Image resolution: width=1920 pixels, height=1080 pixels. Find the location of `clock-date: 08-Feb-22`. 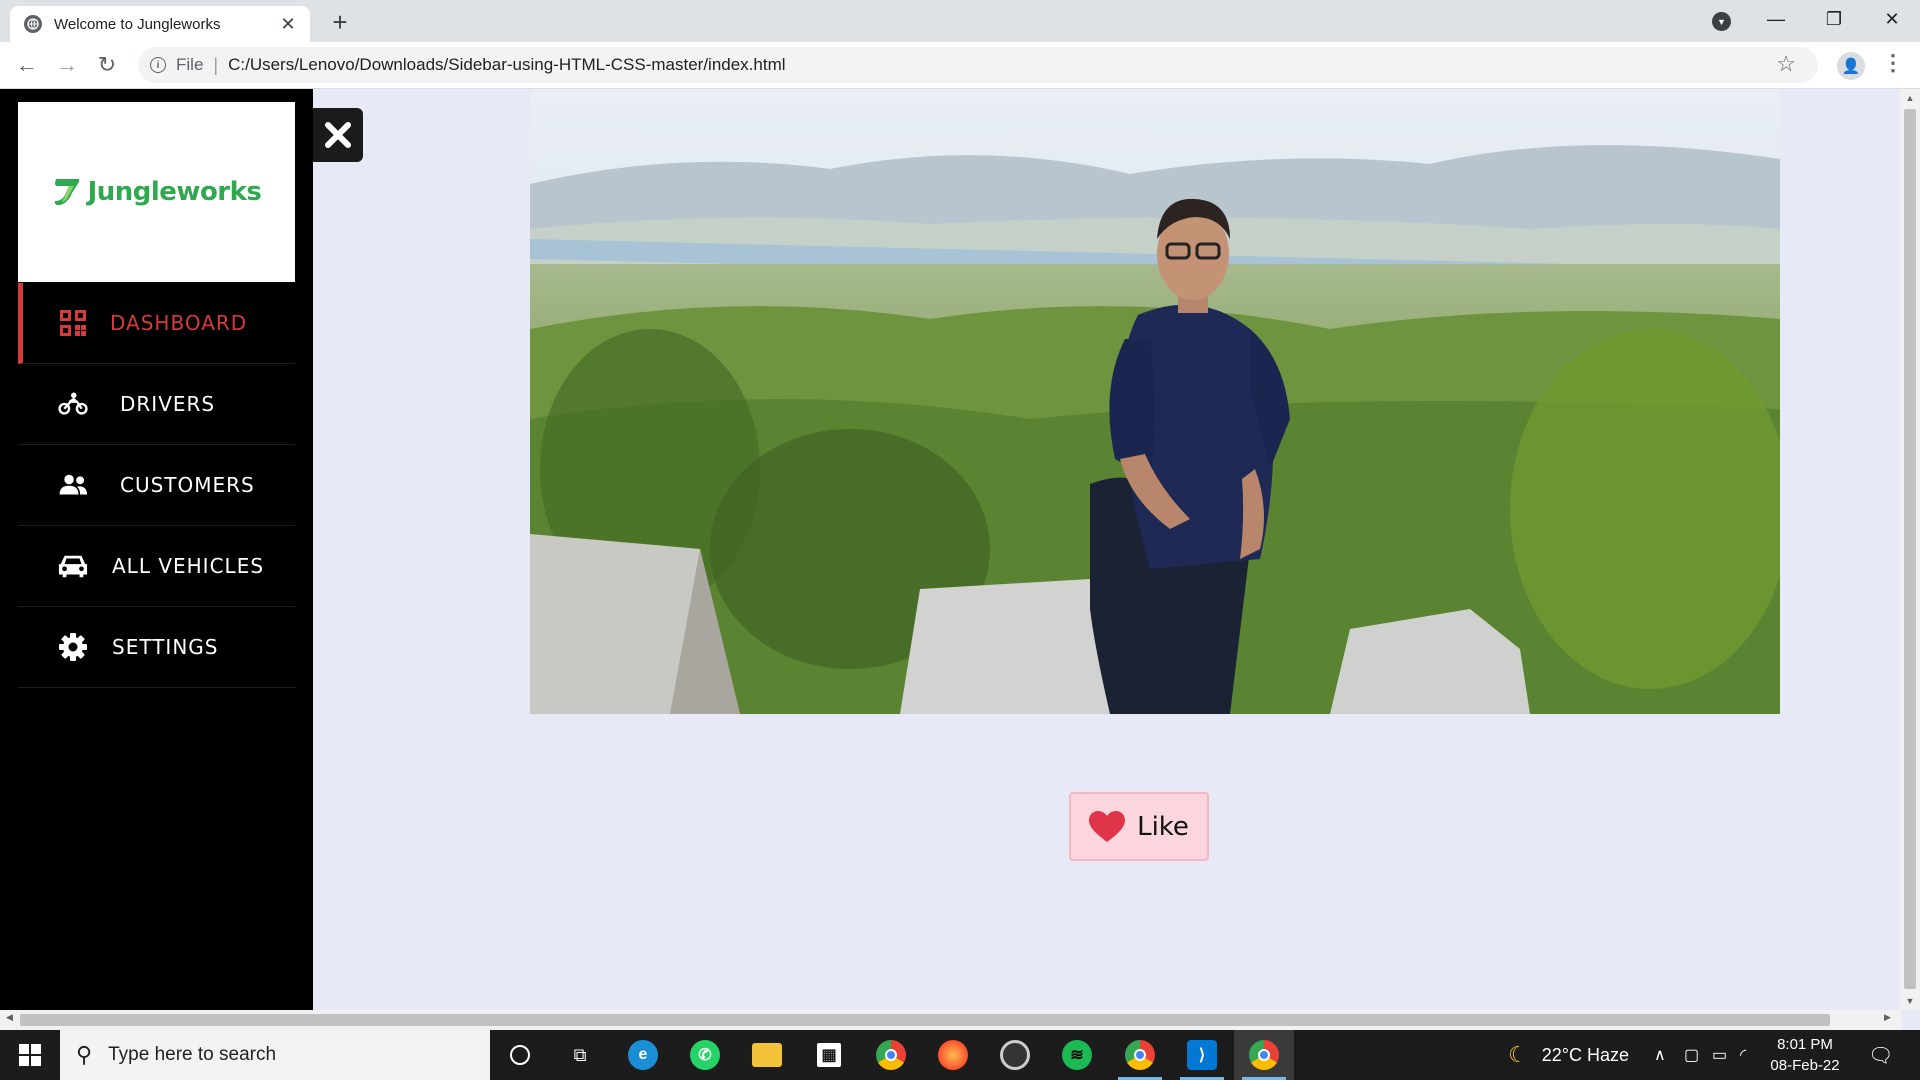

clock-date: 08-Feb-22 is located at coordinates (1805, 1065).